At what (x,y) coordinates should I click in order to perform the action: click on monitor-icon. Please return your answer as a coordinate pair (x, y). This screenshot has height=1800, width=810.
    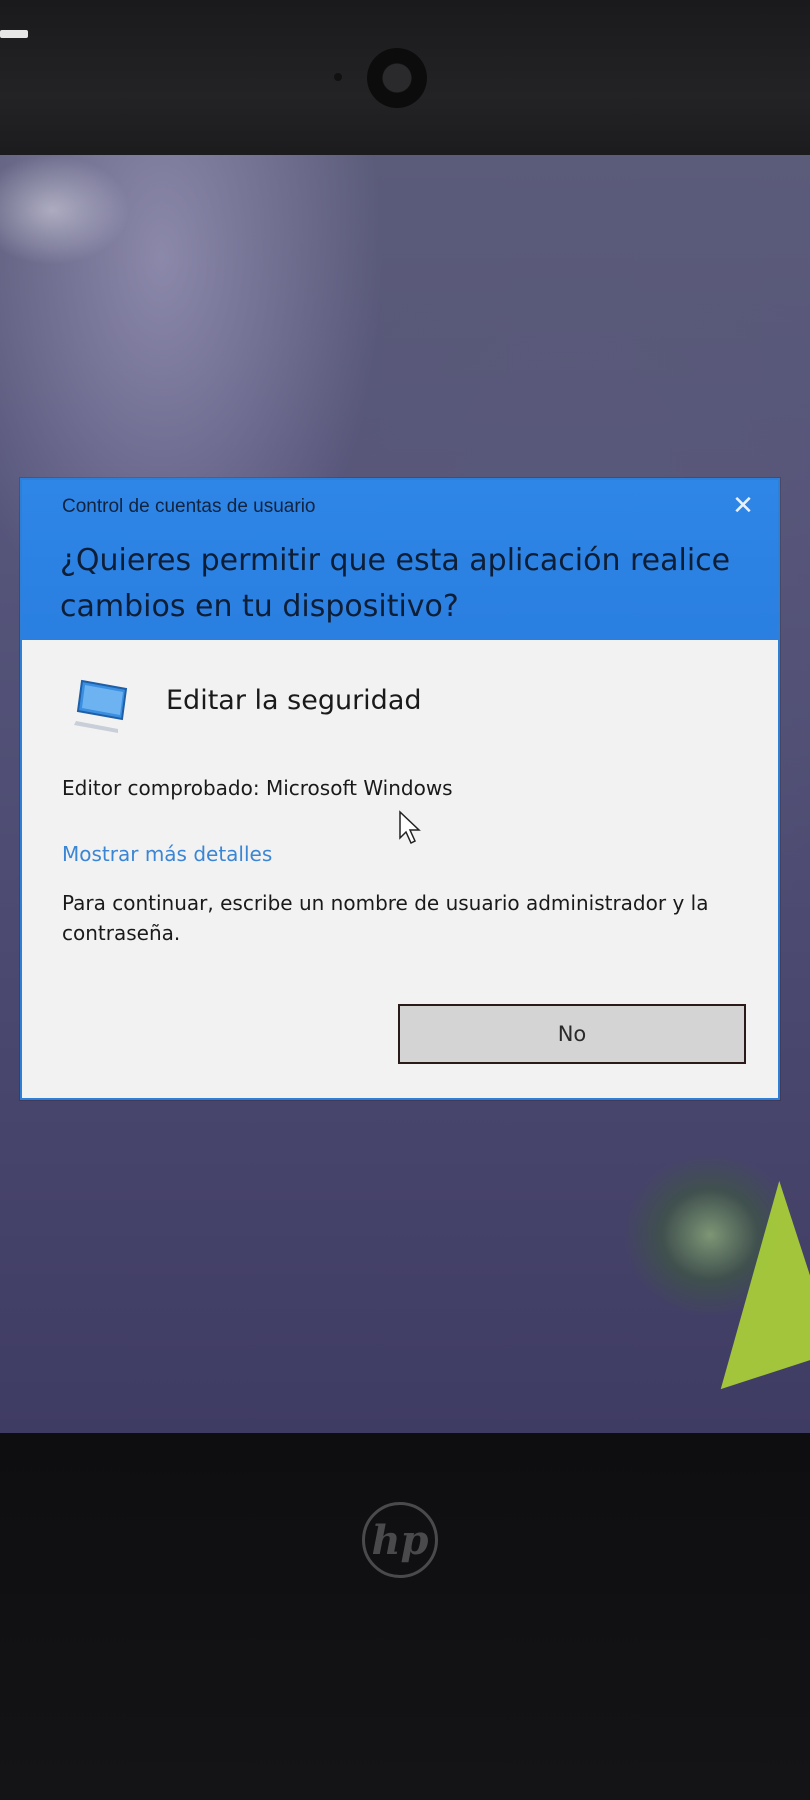
    Looking at the image, I should click on (101, 706).